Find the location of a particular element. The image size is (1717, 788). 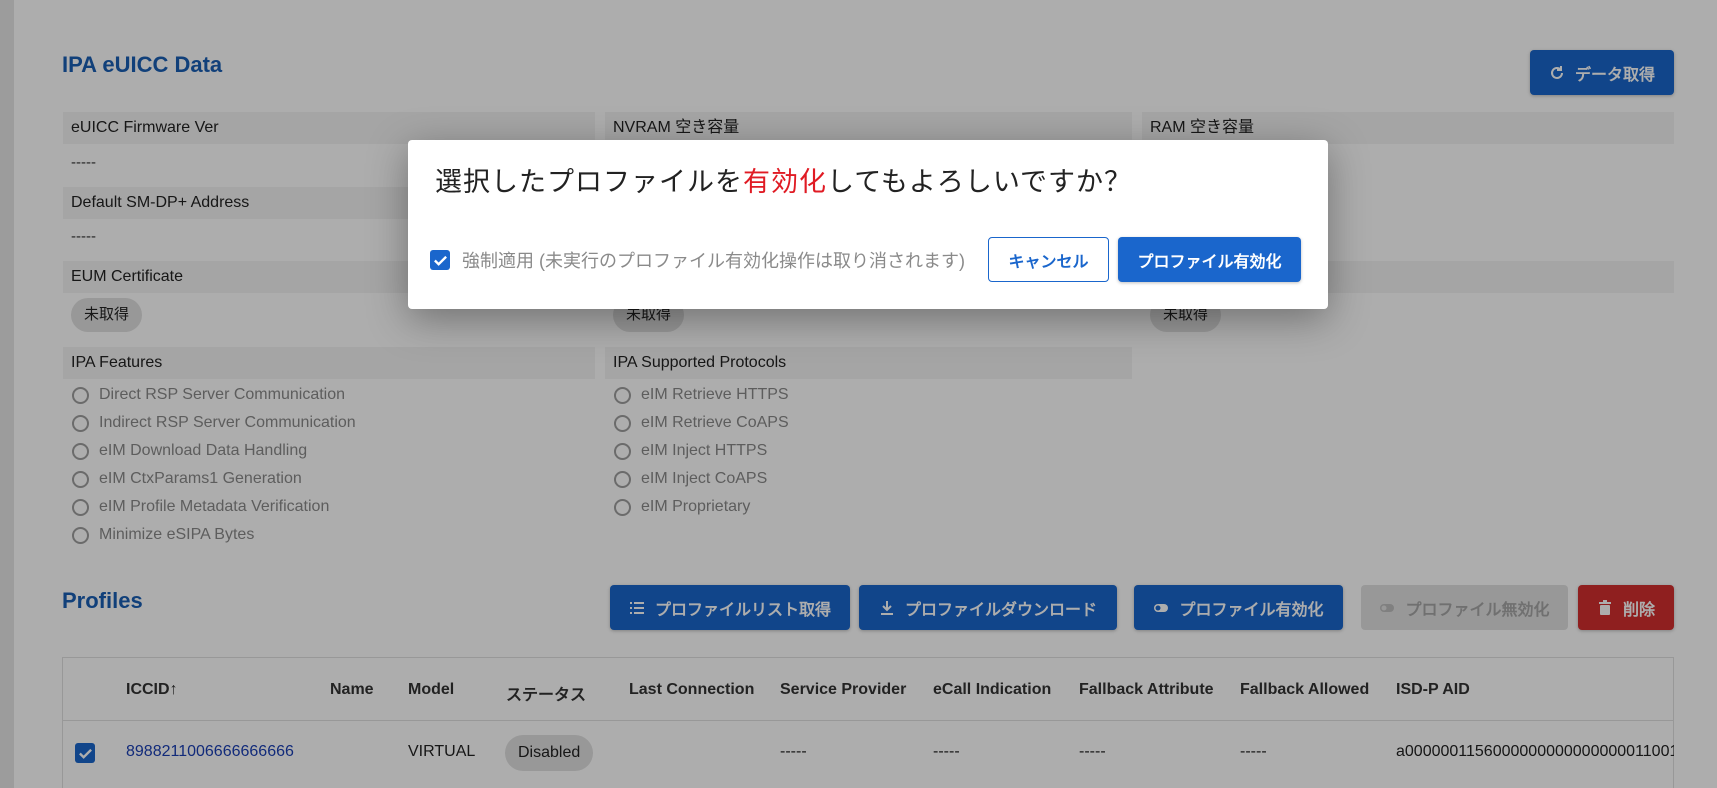

dialog-title: 選択したプロファイルを有効化してもよろしいですか？ is located at coordinates (784, 182).